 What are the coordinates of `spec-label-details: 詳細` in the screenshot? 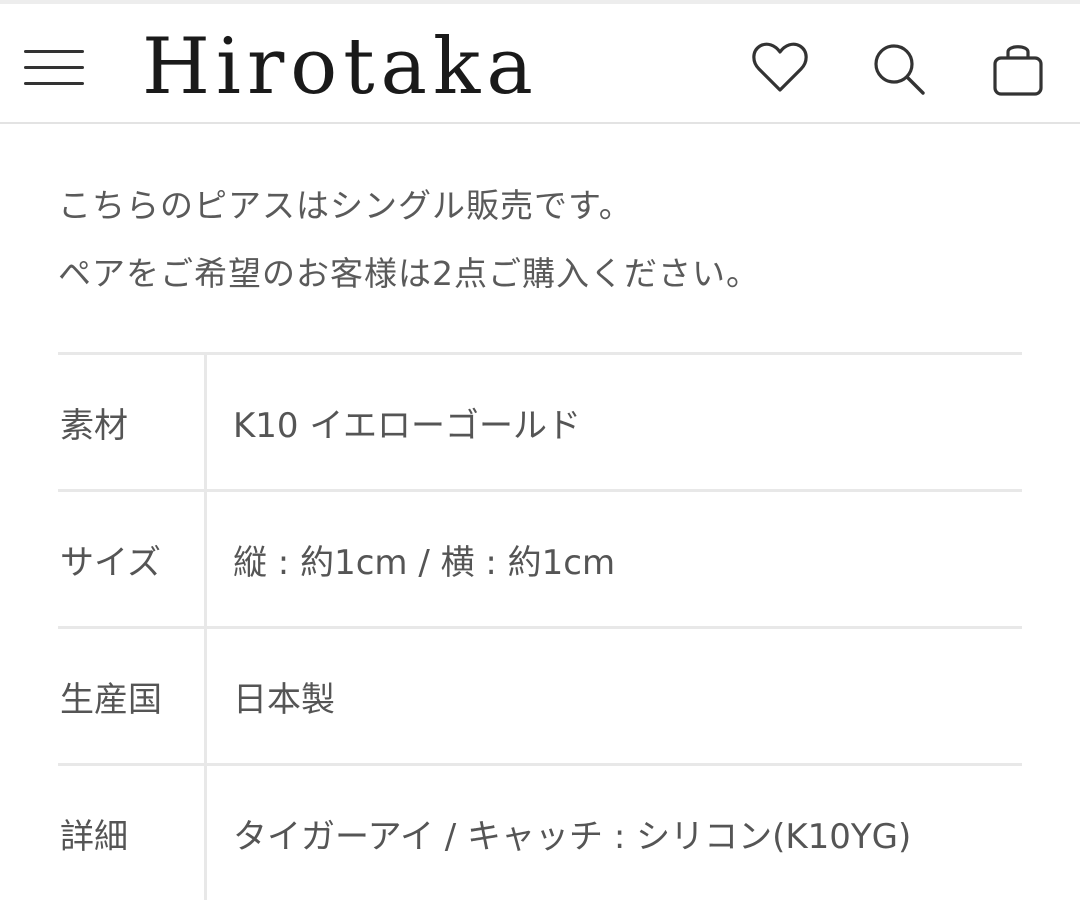 It's located at (132, 832).